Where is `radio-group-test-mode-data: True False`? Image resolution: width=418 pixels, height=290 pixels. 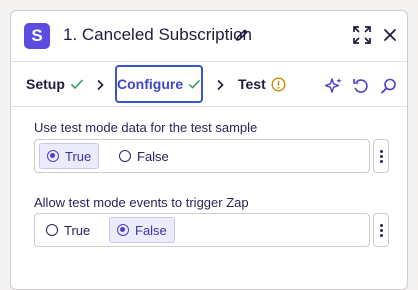 radio-group-test-mode-data: True False is located at coordinates (202, 156).